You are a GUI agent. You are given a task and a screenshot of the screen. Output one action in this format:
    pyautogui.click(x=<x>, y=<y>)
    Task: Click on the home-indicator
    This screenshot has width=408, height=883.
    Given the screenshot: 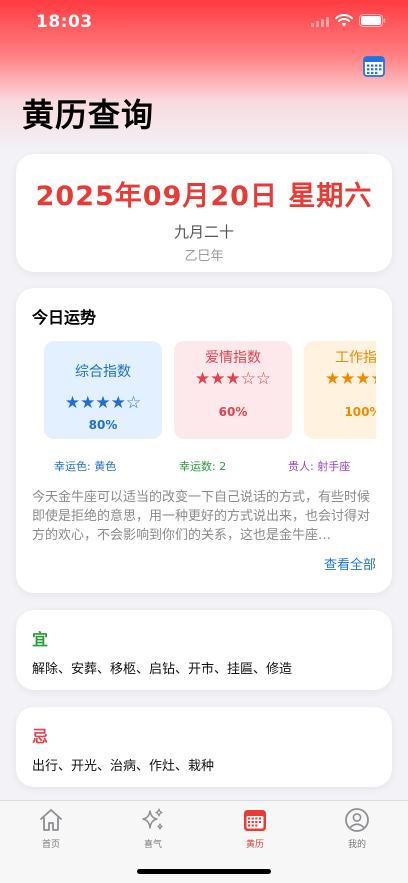 What is the action you would take?
    pyautogui.click(x=204, y=871)
    